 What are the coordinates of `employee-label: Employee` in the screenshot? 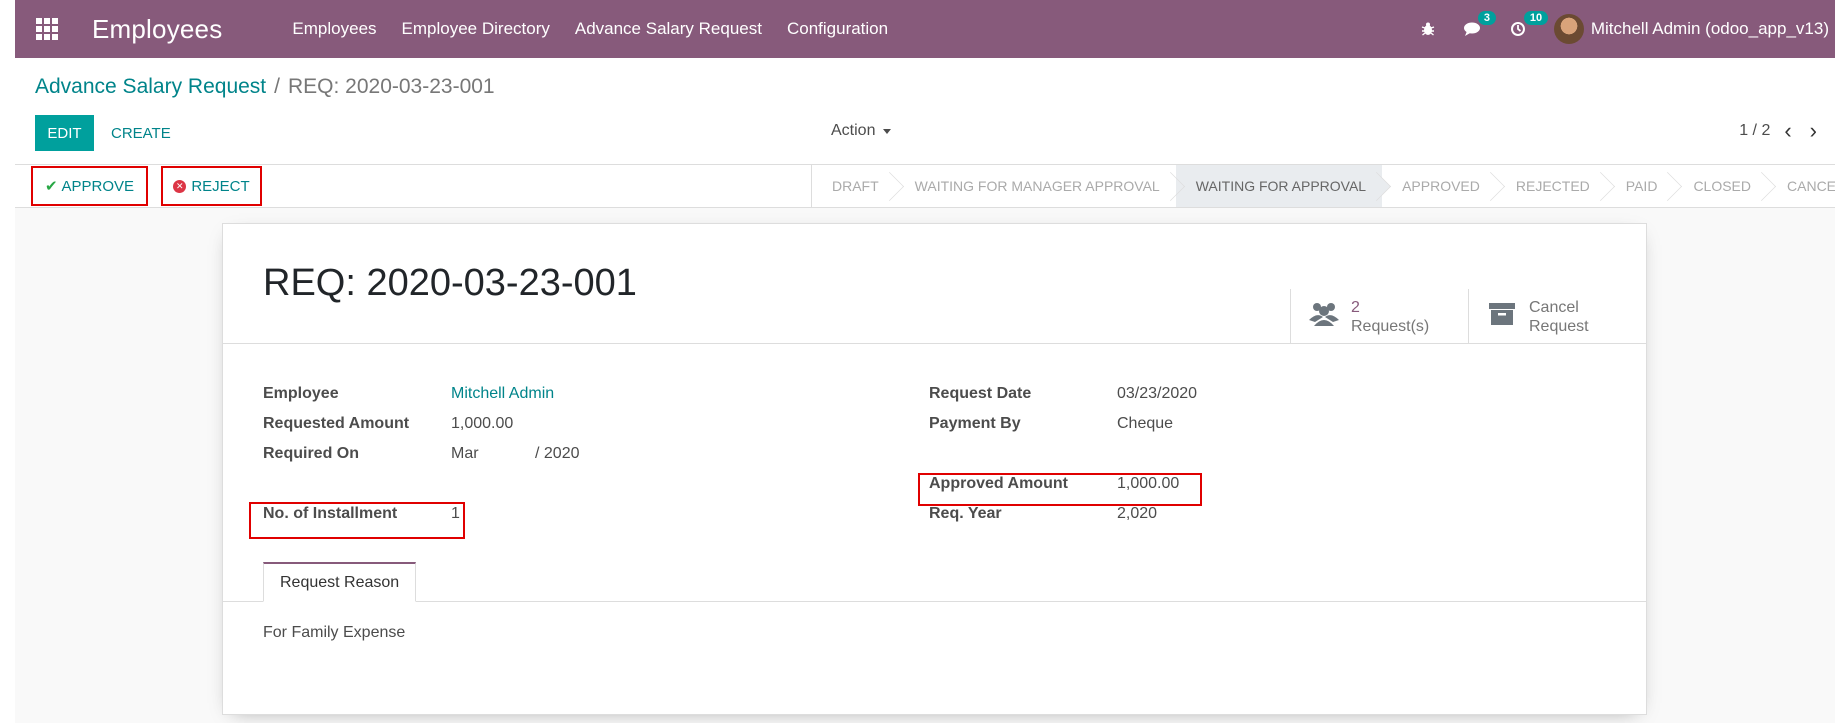 It's located at (301, 393).